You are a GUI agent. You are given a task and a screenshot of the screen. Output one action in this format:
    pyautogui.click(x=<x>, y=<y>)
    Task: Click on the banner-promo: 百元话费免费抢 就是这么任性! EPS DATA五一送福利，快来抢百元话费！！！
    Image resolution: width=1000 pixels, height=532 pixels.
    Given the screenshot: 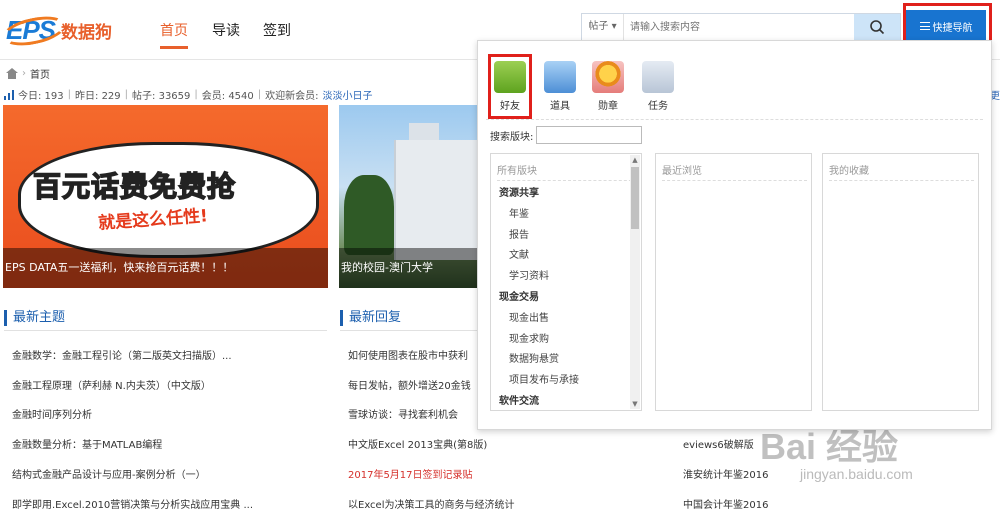 What is the action you would take?
    pyautogui.click(x=165, y=196)
    